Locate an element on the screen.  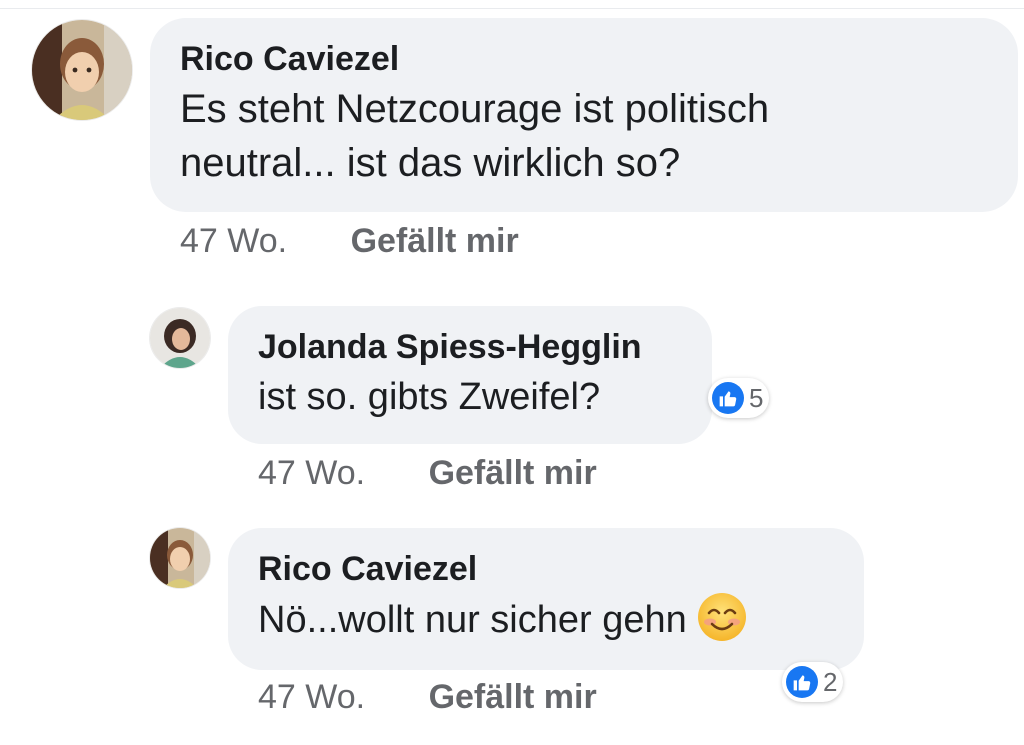
comment-bubble: Rico Caviezel Nö...wollt nur sicher gehn is located at coordinates (546, 599).